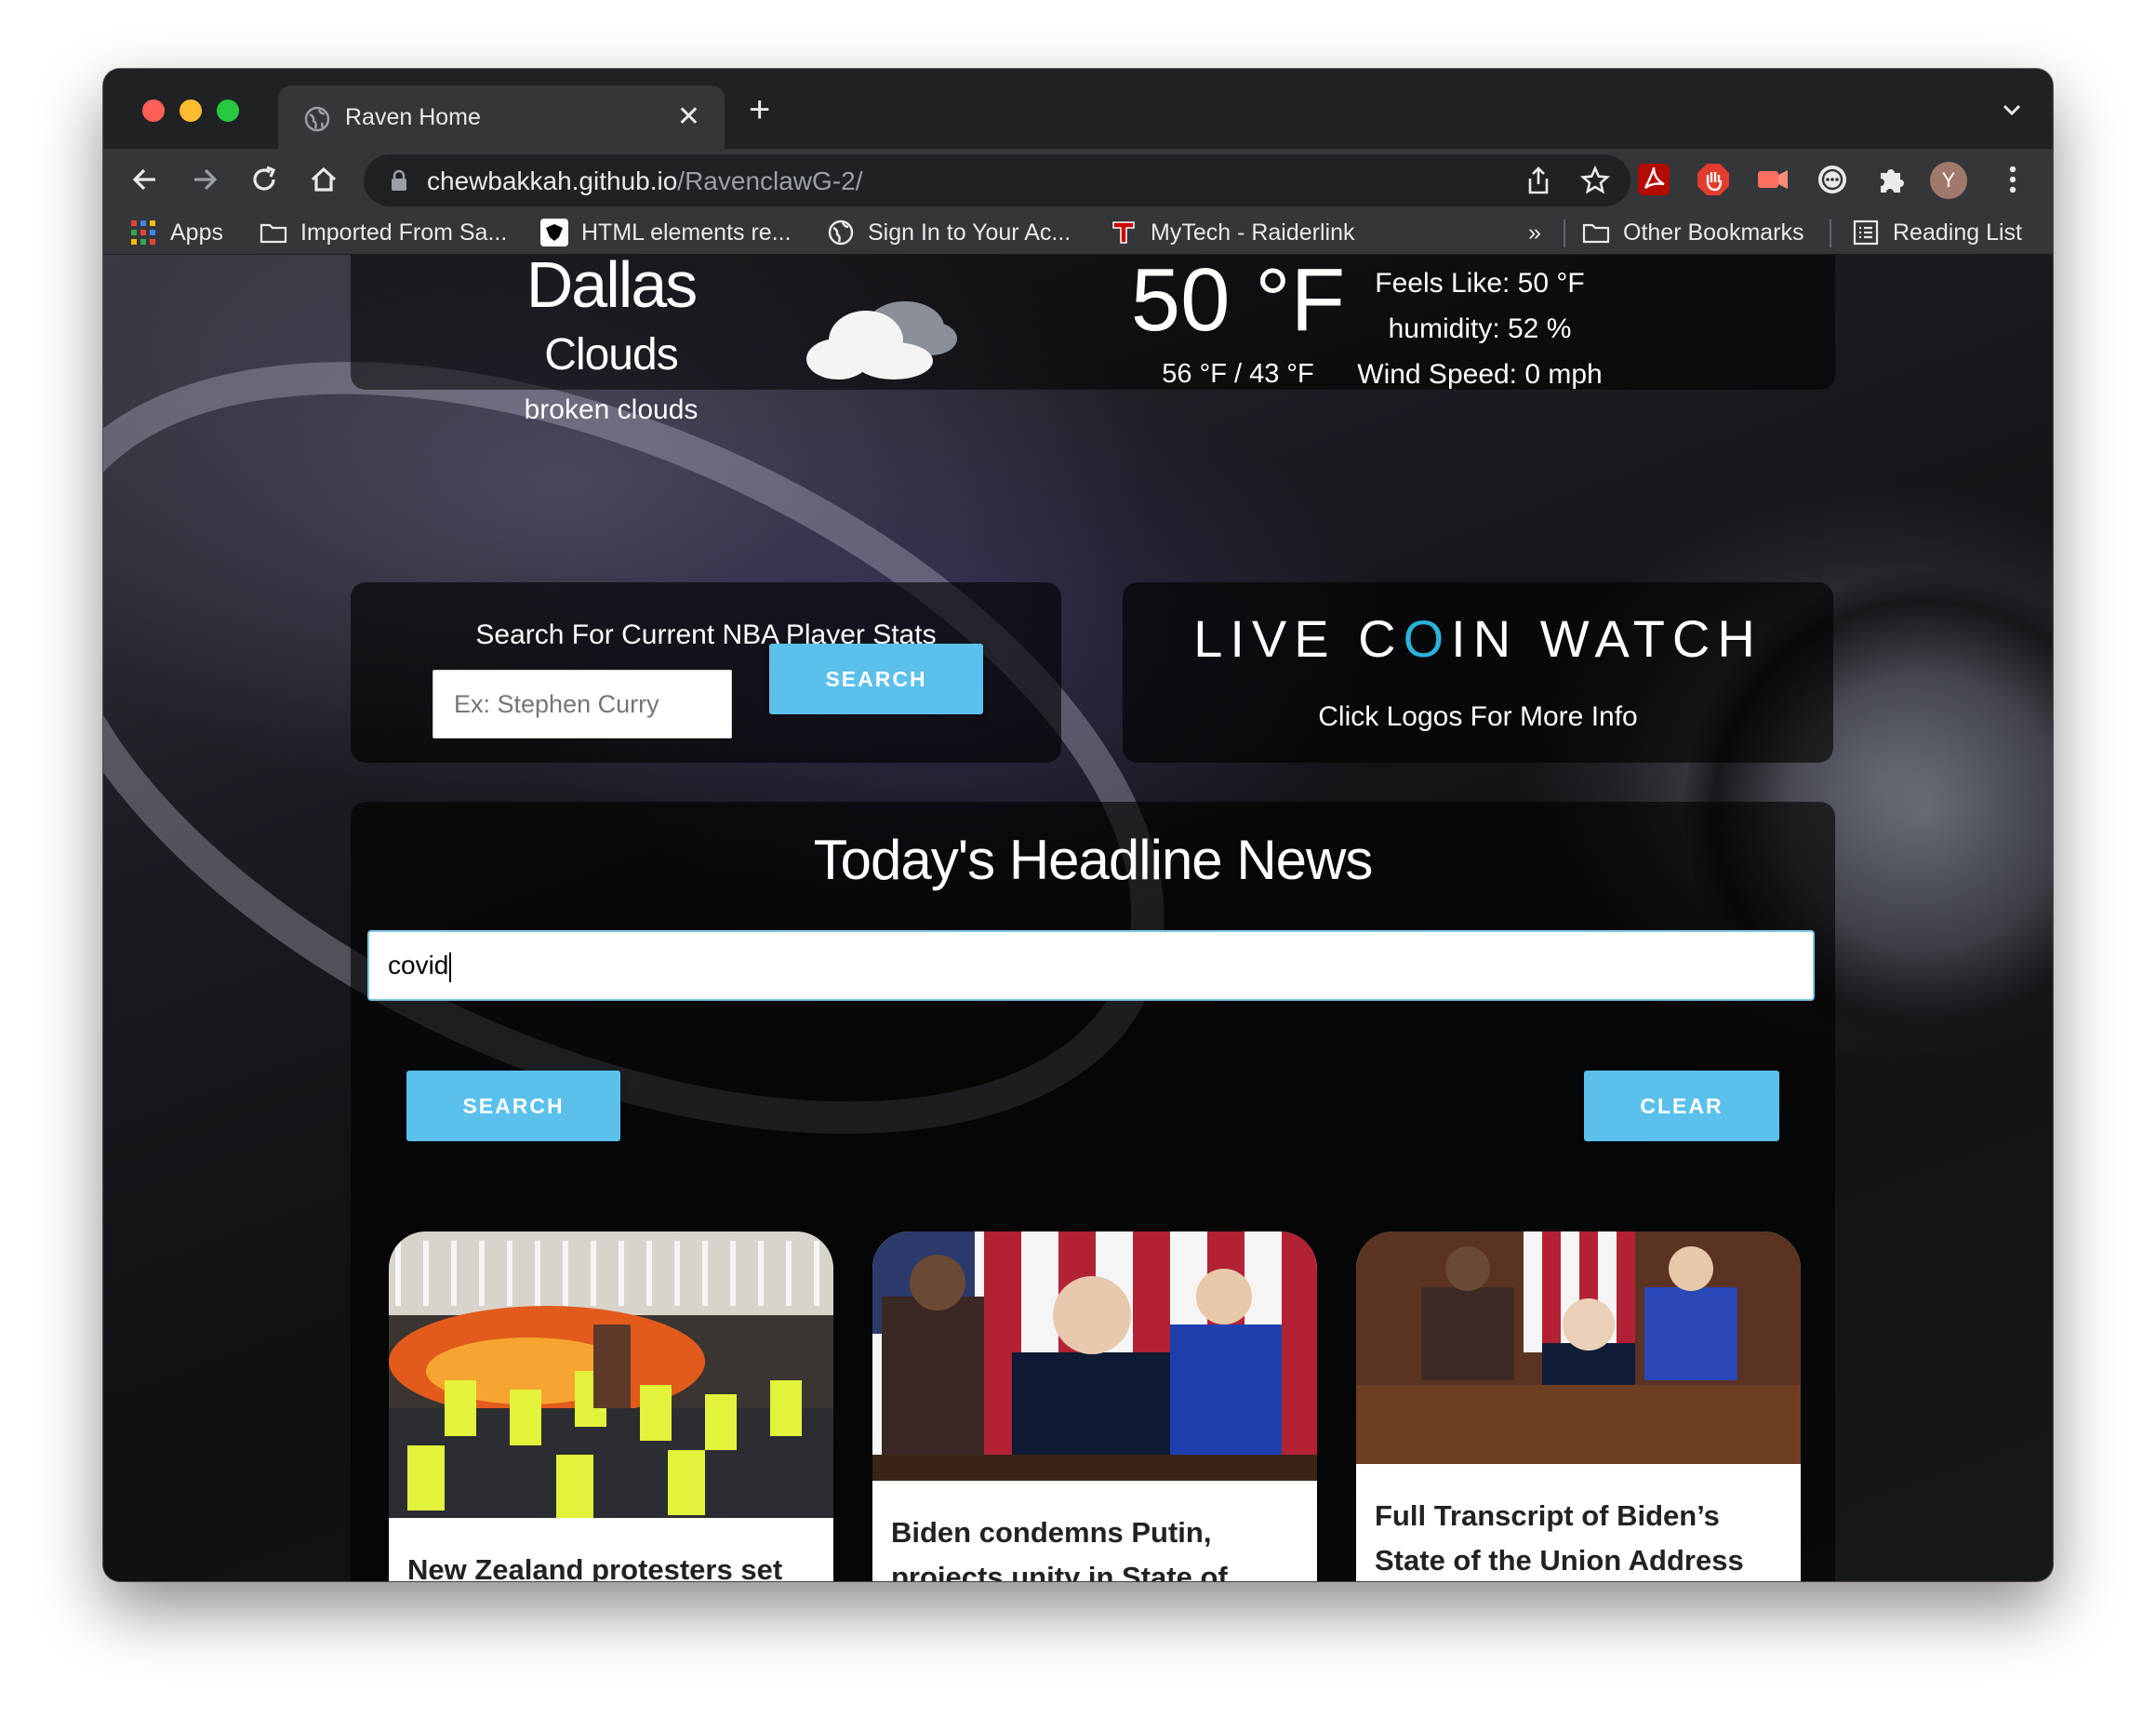 The image size is (2156, 1717). I want to click on close-window-button, so click(153, 111).